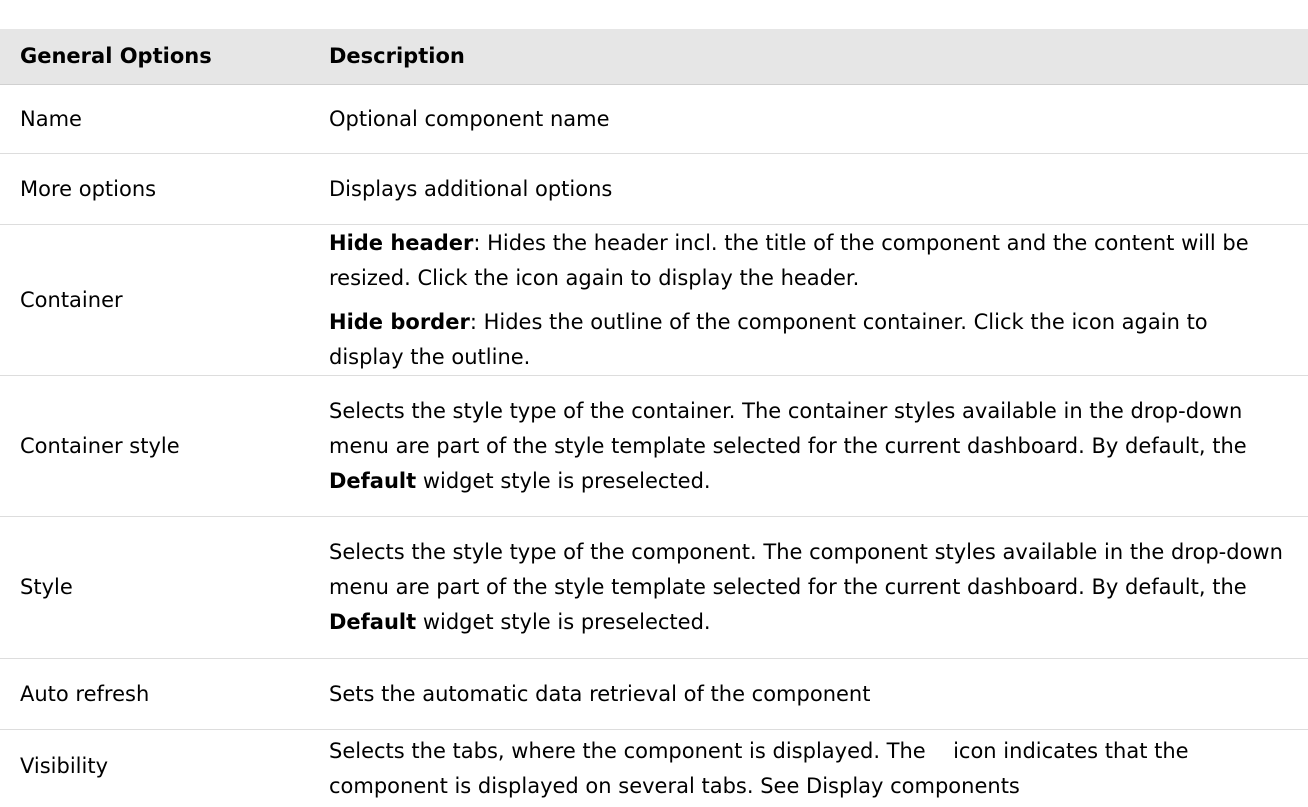 Image resolution: width=1308 pixels, height=807 pixels. I want to click on option-name: Style, so click(158, 587).